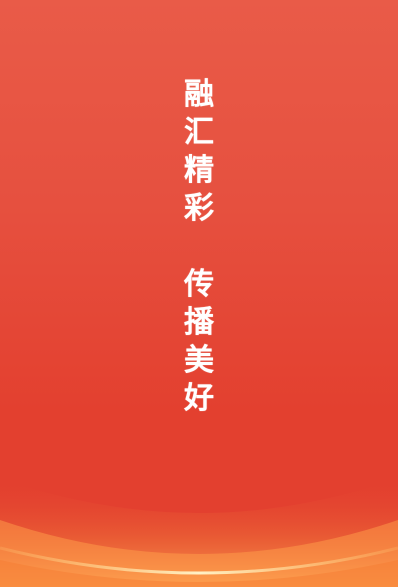 The height and width of the screenshot is (587, 398). I want to click on slogan-char: 播, so click(199, 322).